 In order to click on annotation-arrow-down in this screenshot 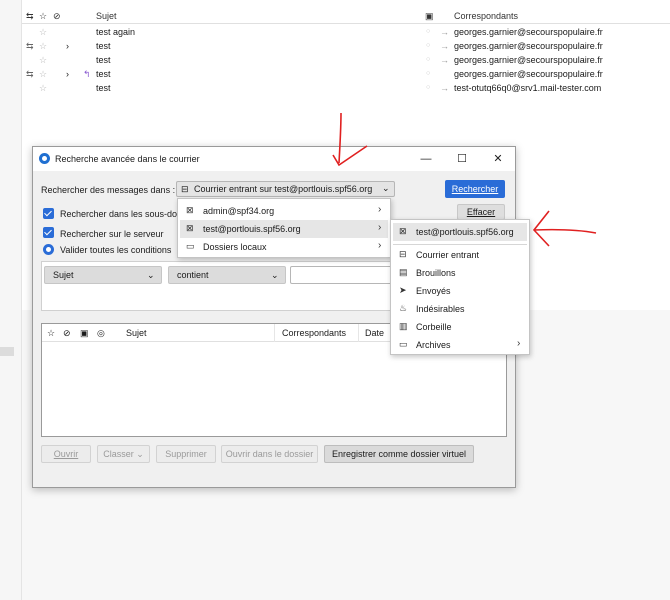, I will do `click(340, 138)`.